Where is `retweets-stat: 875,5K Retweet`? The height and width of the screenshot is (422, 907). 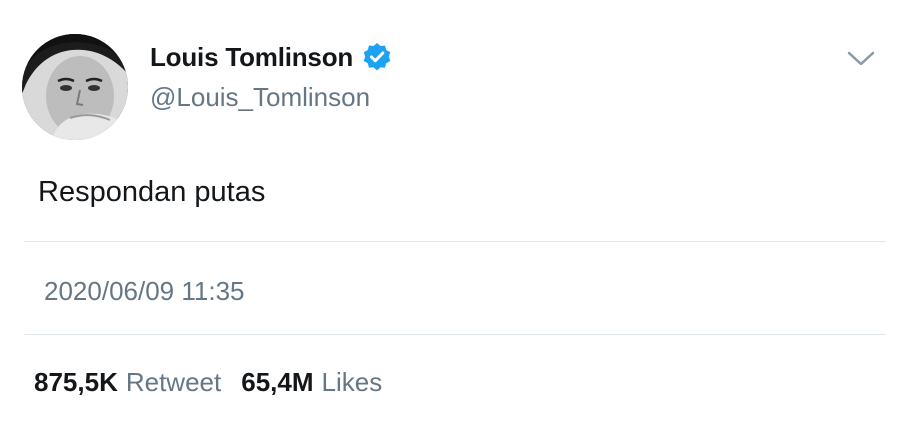 retweets-stat: 875,5K Retweet is located at coordinates (127, 382).